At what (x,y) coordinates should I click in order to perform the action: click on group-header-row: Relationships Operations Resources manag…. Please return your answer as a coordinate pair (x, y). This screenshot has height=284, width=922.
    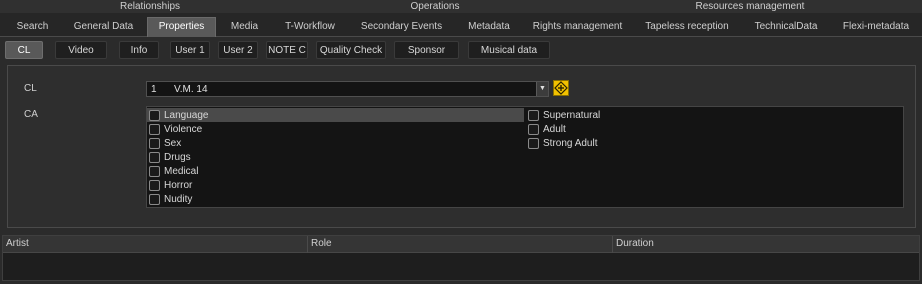
    Looking at the image, I should click on (461, 6).